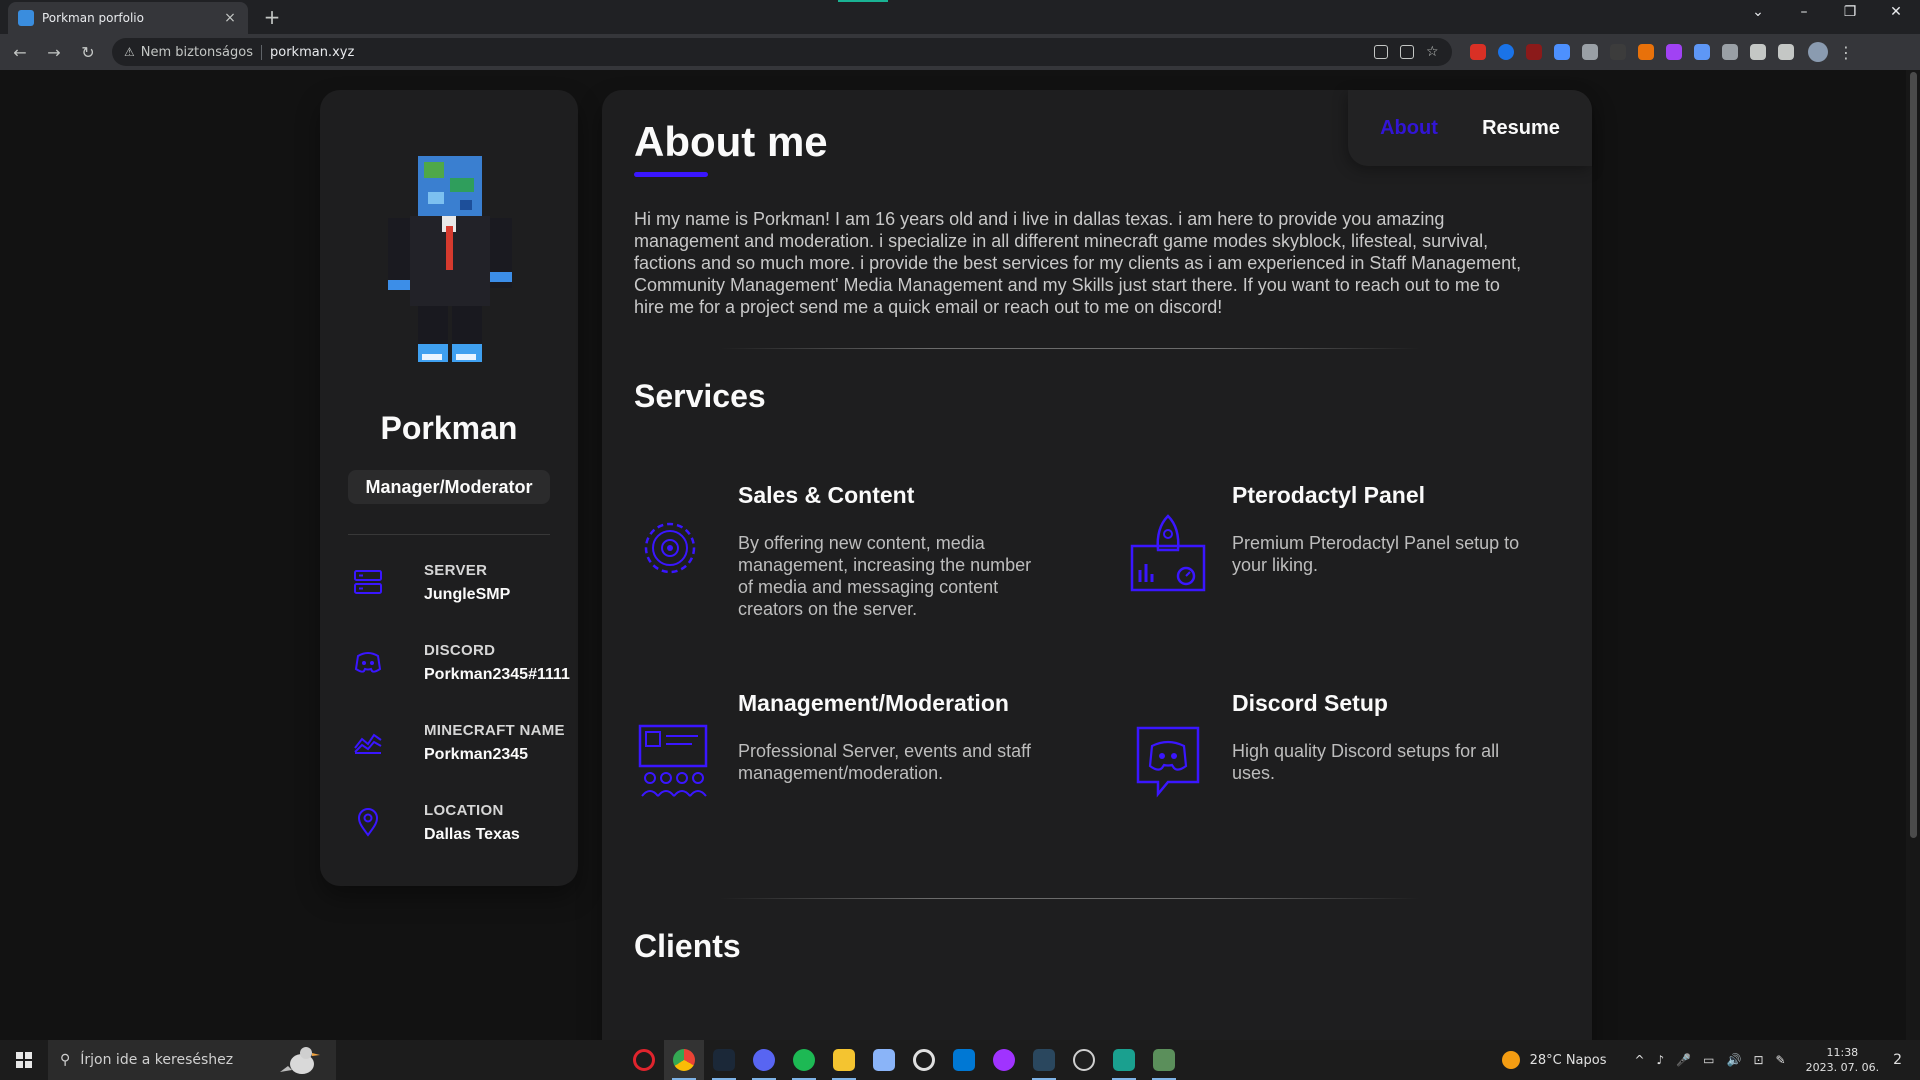 Image resolution: width=1920 pixels, height=1080 pixels. I want to click on browser-tab: Porkman porfolio ×, so click(128, 18).